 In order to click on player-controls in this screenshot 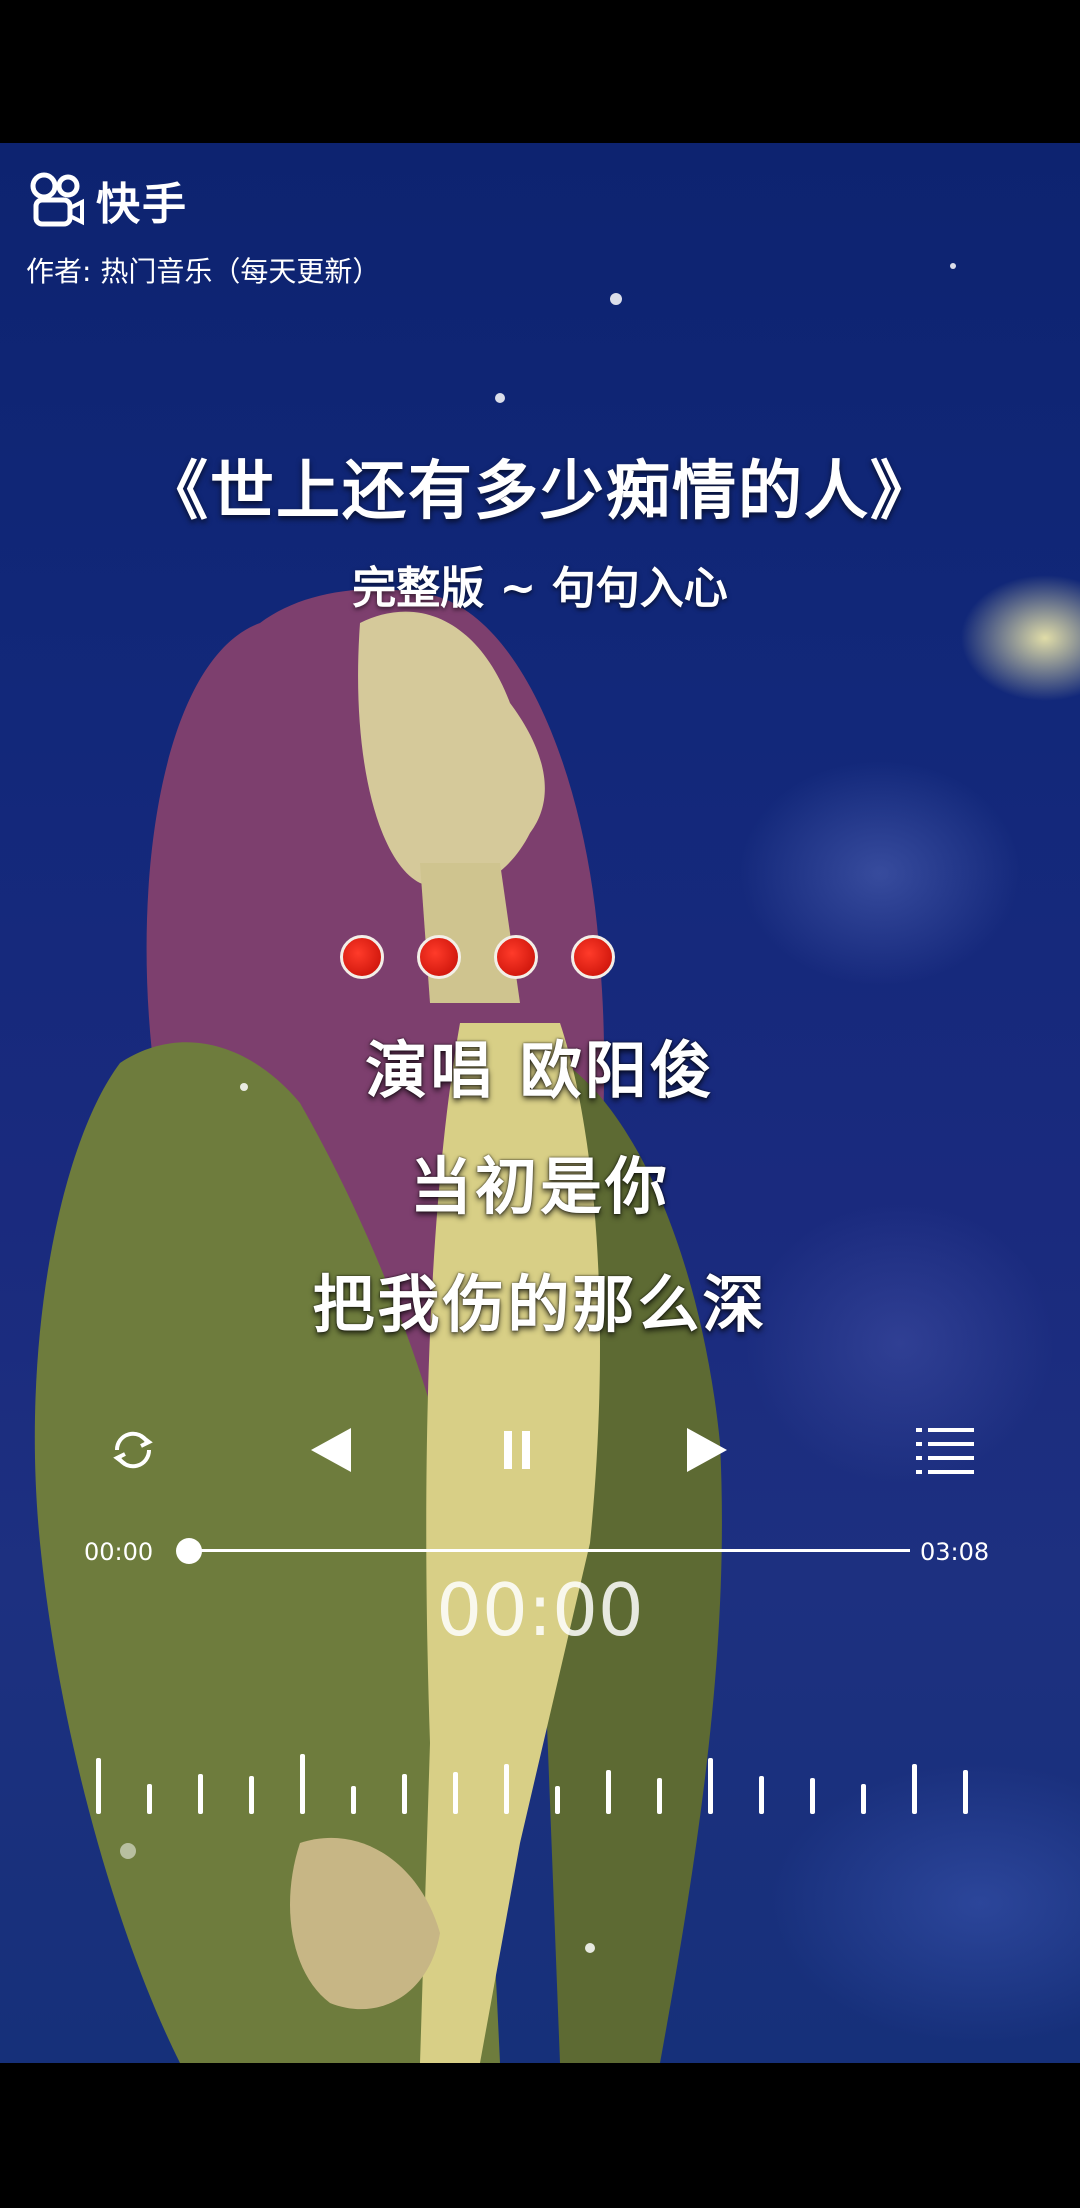, I will do `click(540, 1450)`.